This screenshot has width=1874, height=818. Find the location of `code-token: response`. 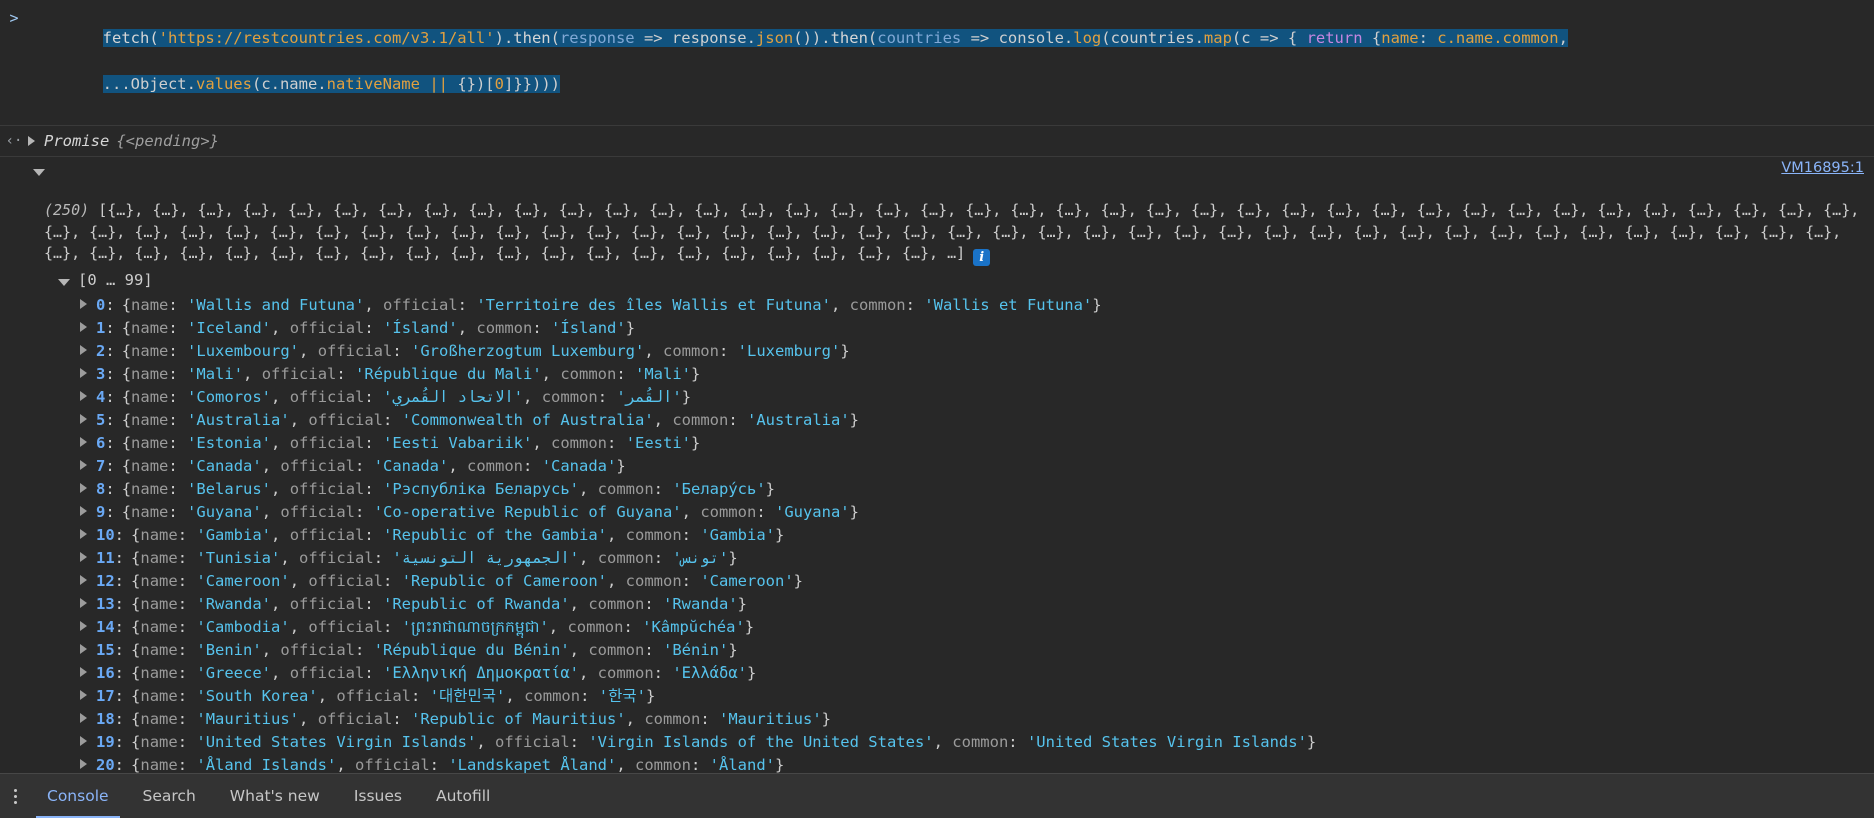

code-token: response is located at coordinates (597, 38).